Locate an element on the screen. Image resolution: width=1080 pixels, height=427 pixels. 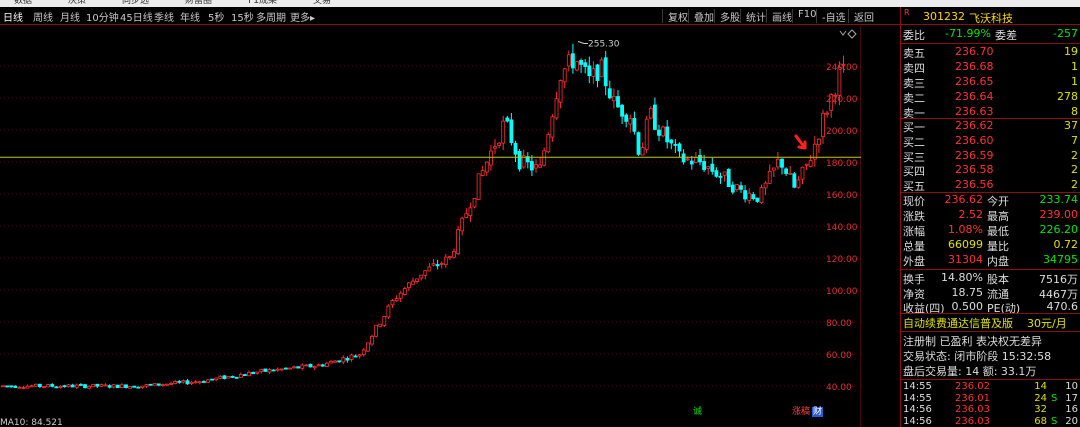
ask-level-row: 卖二 236.64 278 is located at coordinates (990, 97).